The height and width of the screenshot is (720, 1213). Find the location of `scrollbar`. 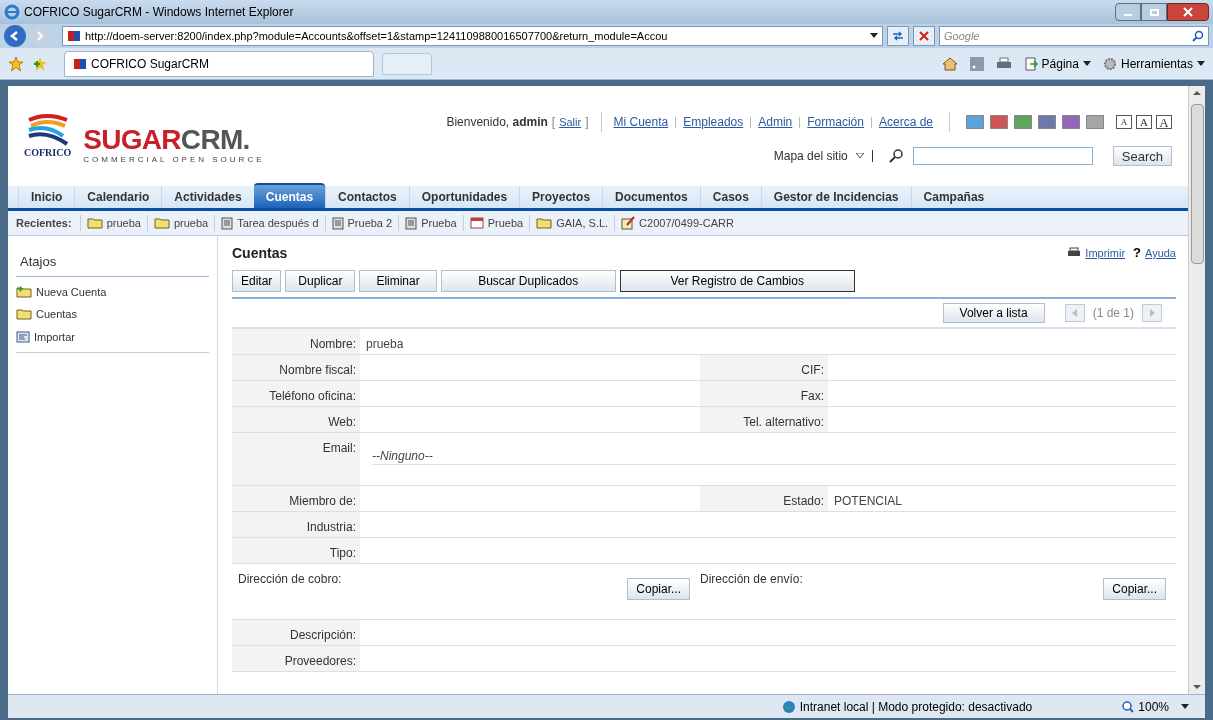

scrollbar is located at coordinates (1196, 390).